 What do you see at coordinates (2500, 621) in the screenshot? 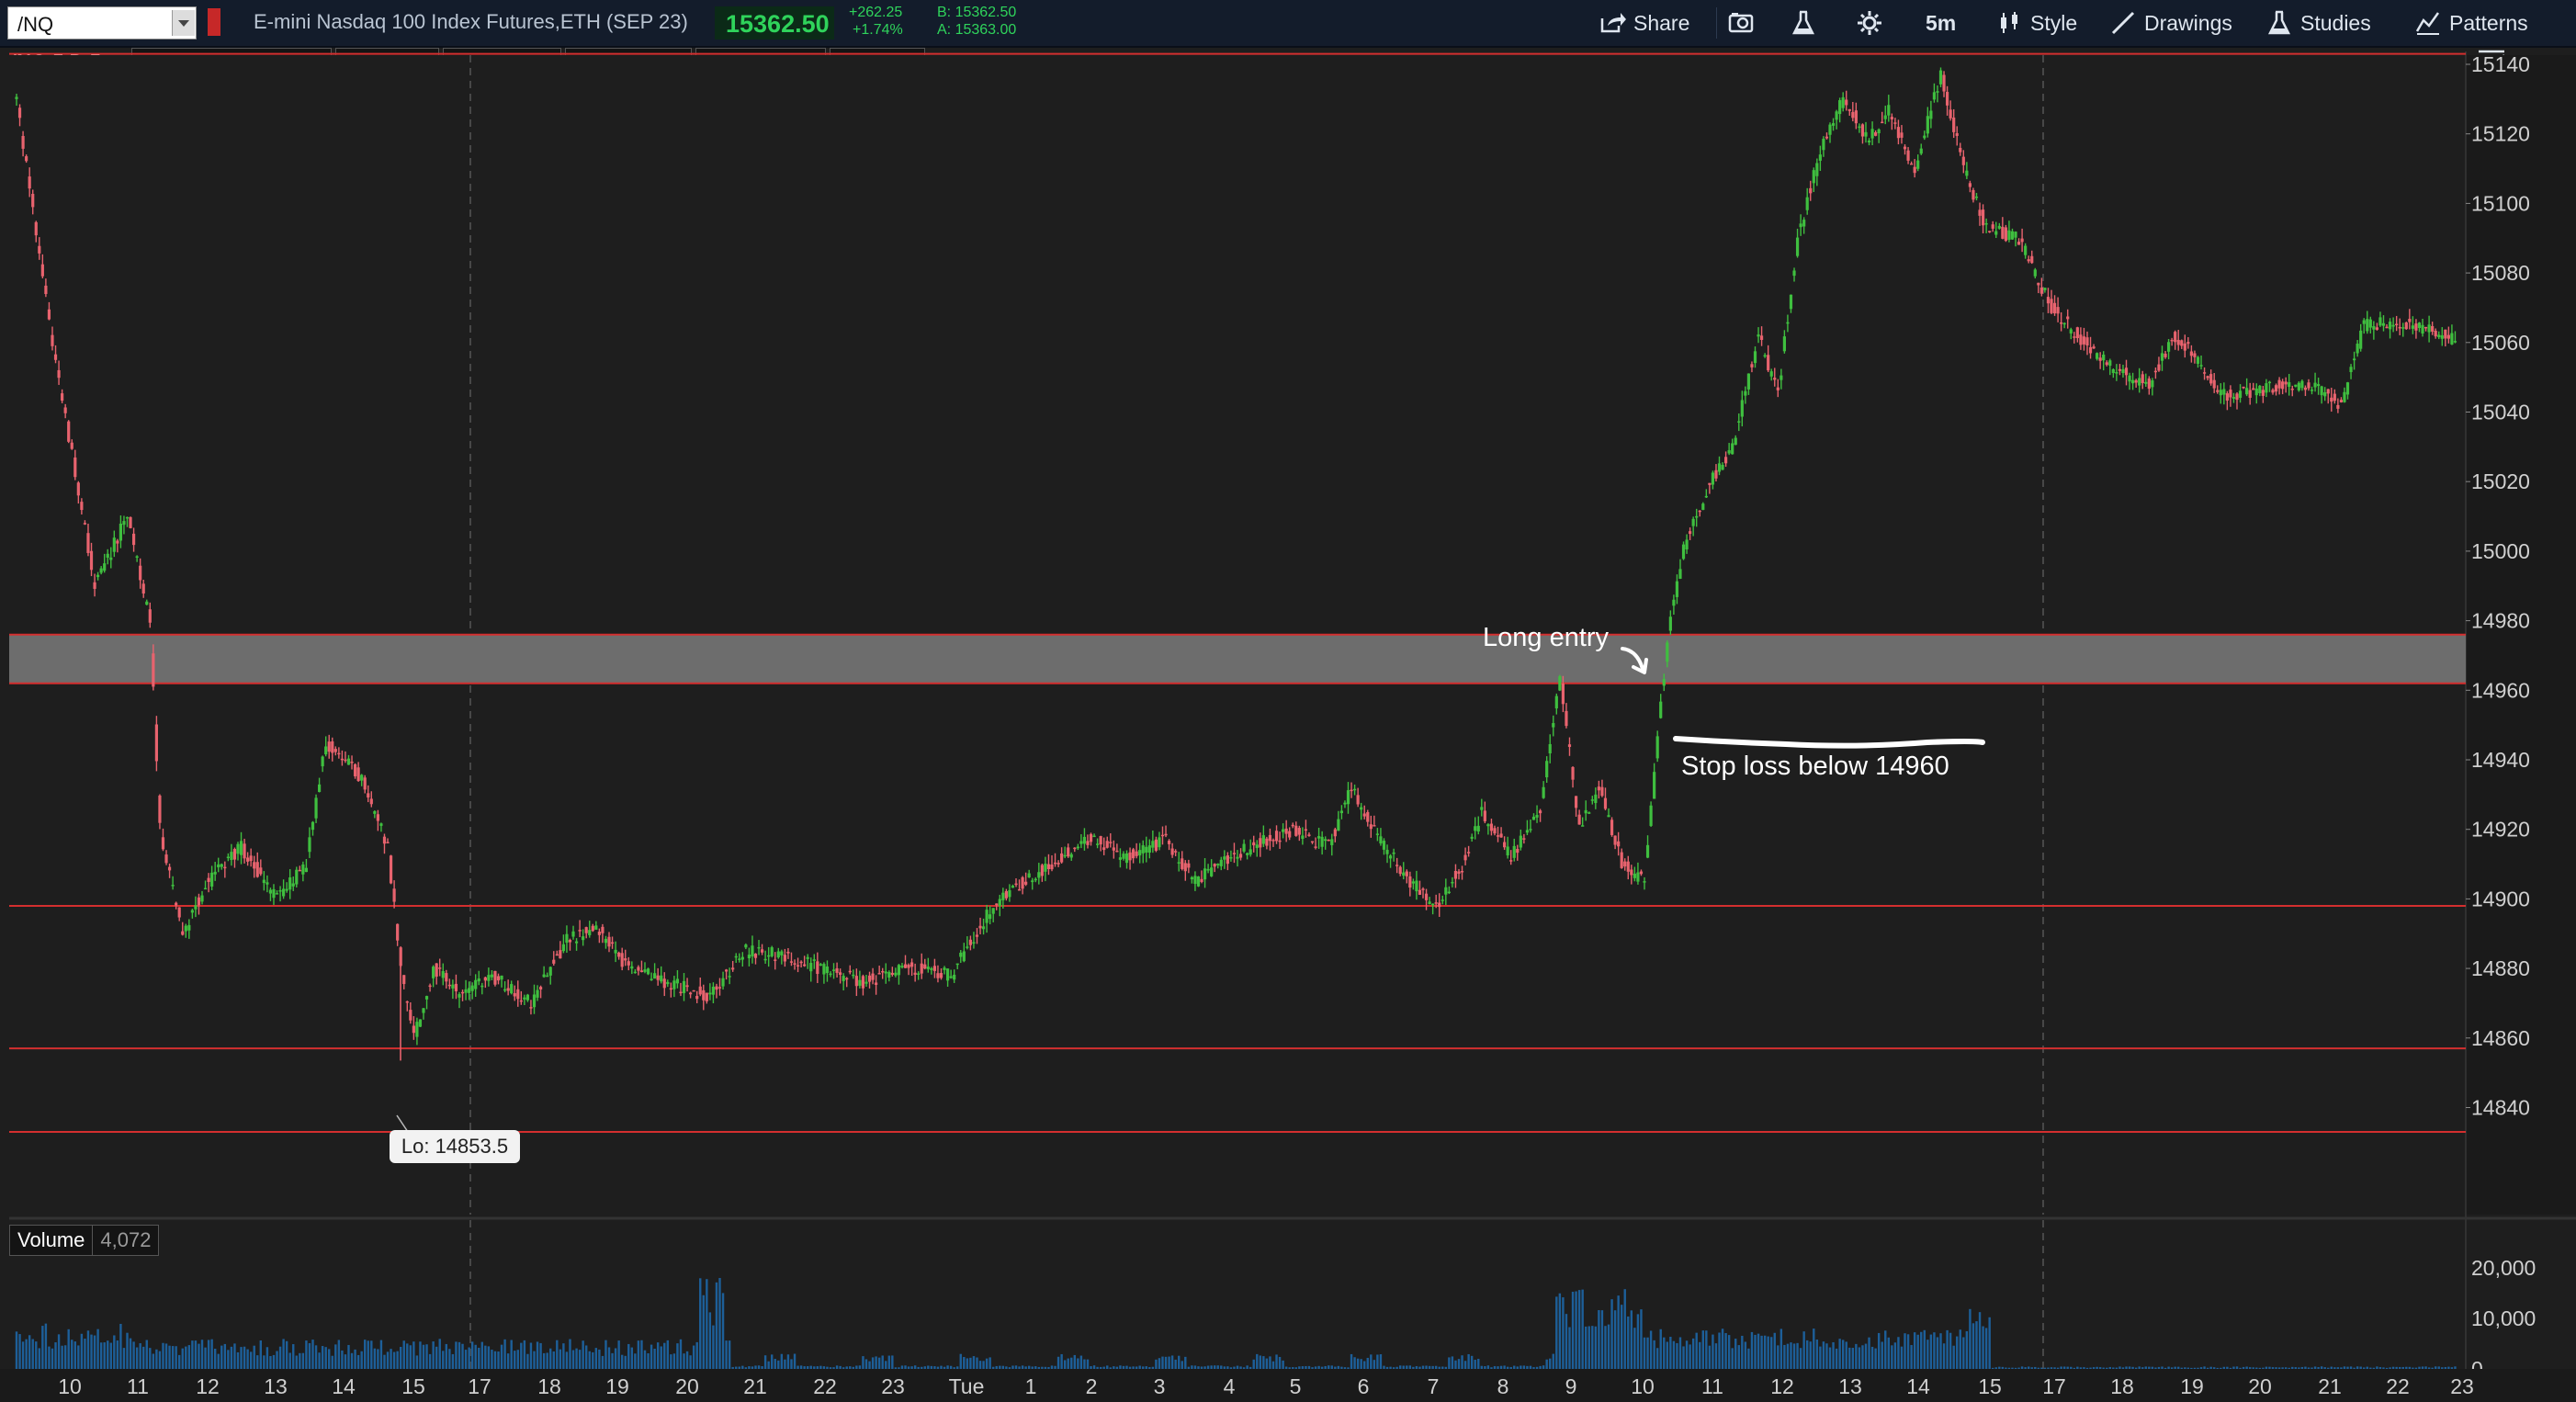
I see `price-tick-label: 14980` at bounding box center [2500, 621].